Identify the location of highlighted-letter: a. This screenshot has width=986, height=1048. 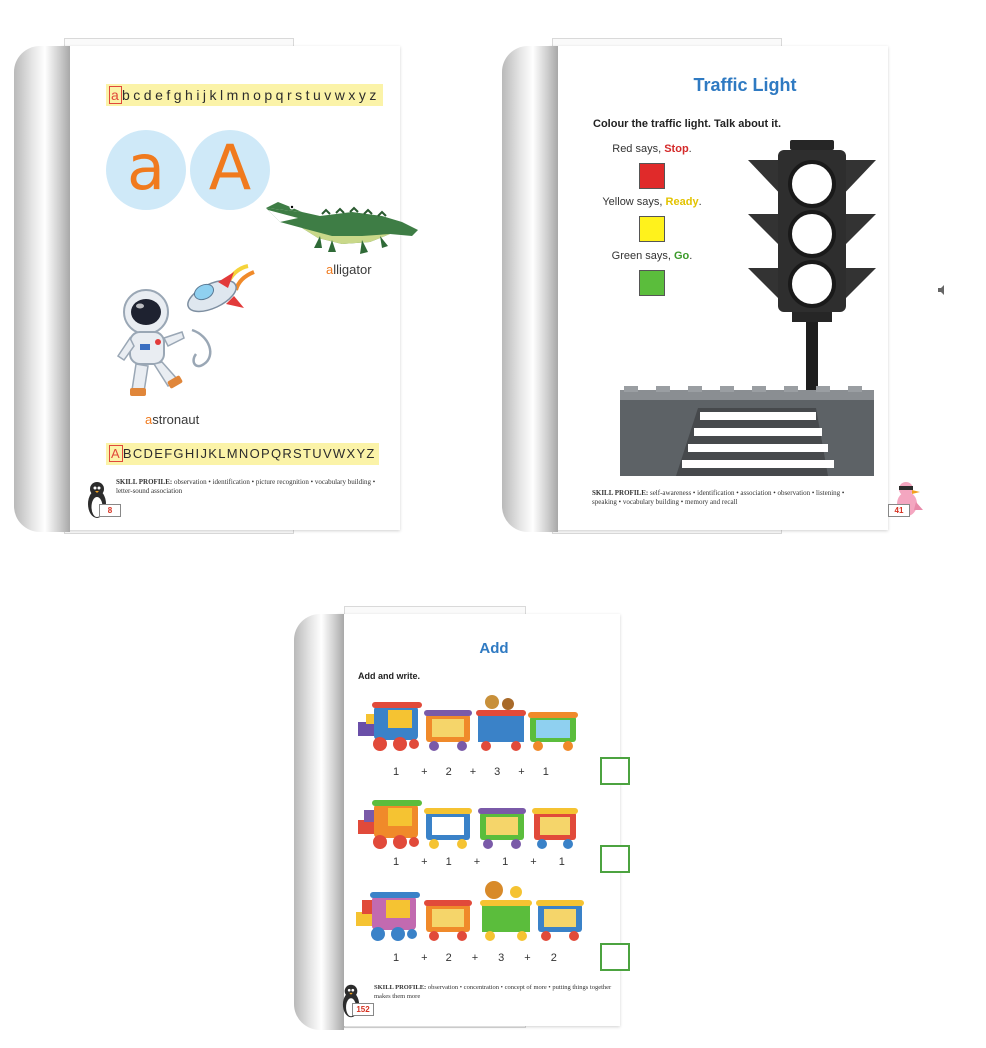
(115, 95).